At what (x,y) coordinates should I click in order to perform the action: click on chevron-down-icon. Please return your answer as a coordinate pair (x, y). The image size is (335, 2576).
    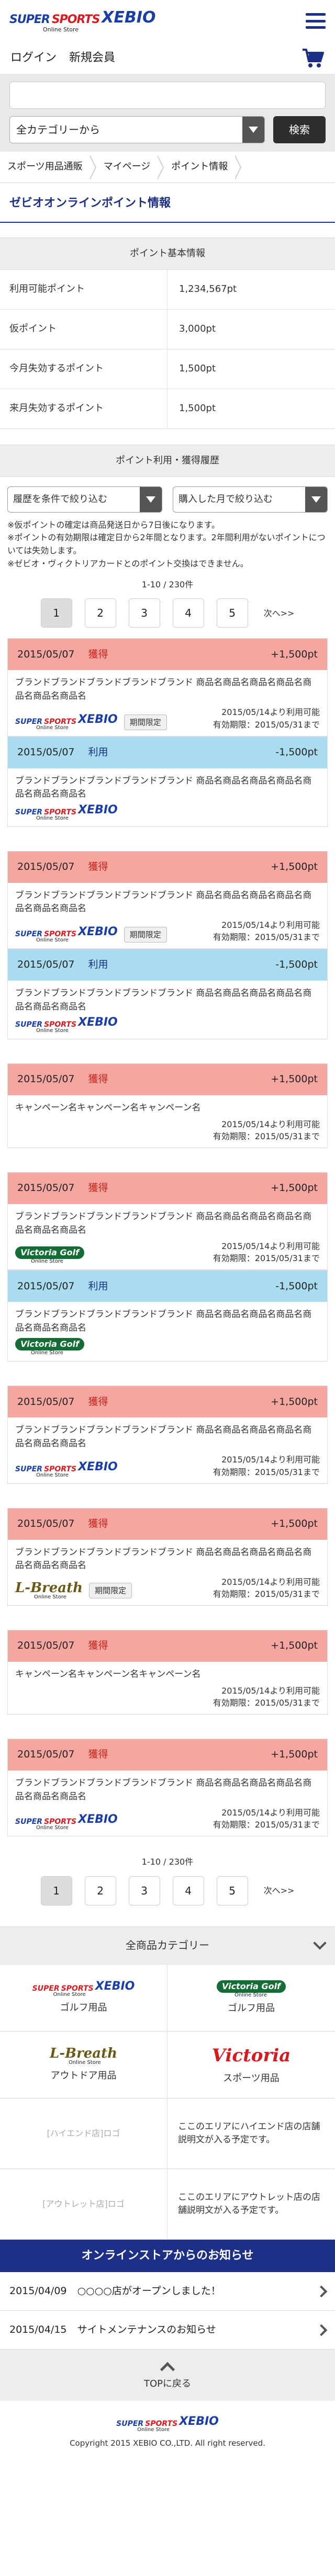
    Looking at the image, I should click on (320, 1943).